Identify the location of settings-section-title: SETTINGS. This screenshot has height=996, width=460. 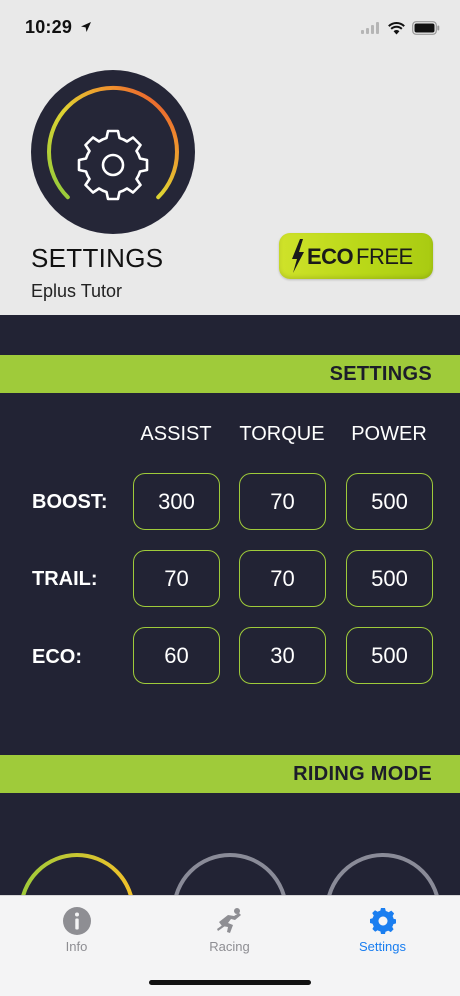
(380, 374).